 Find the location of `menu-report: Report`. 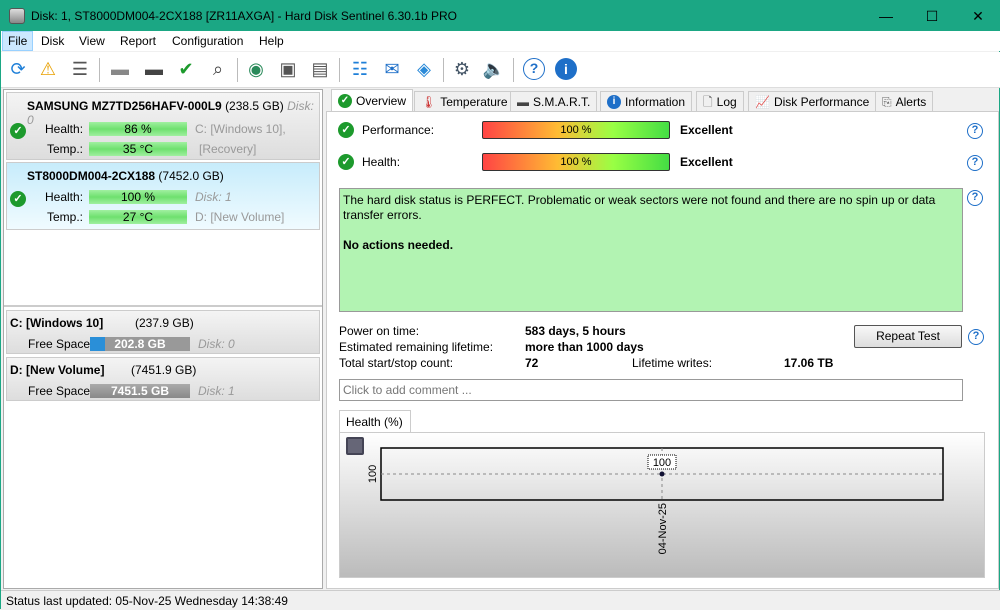

menu-report: Report is located at coordinates (138, 41).